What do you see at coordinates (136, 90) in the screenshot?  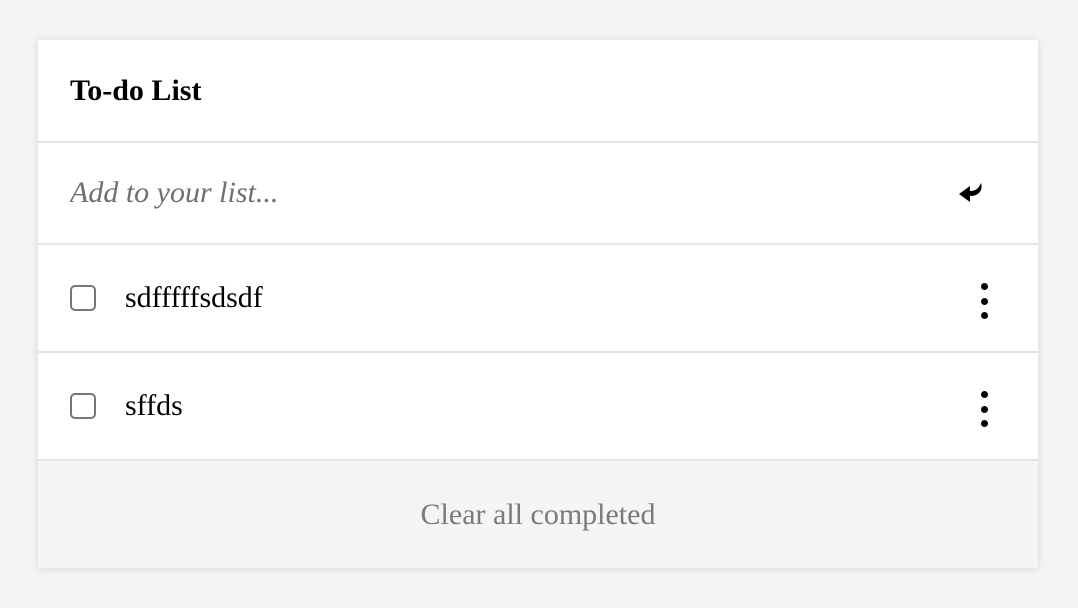 I see `page-title: To-do List` at bounding box center [136, 90].